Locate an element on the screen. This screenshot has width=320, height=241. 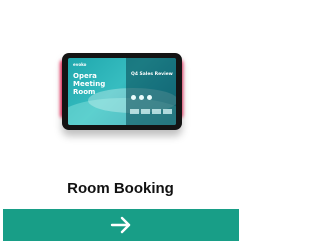
arrow-right-icon is located at coordinates (120, 225).